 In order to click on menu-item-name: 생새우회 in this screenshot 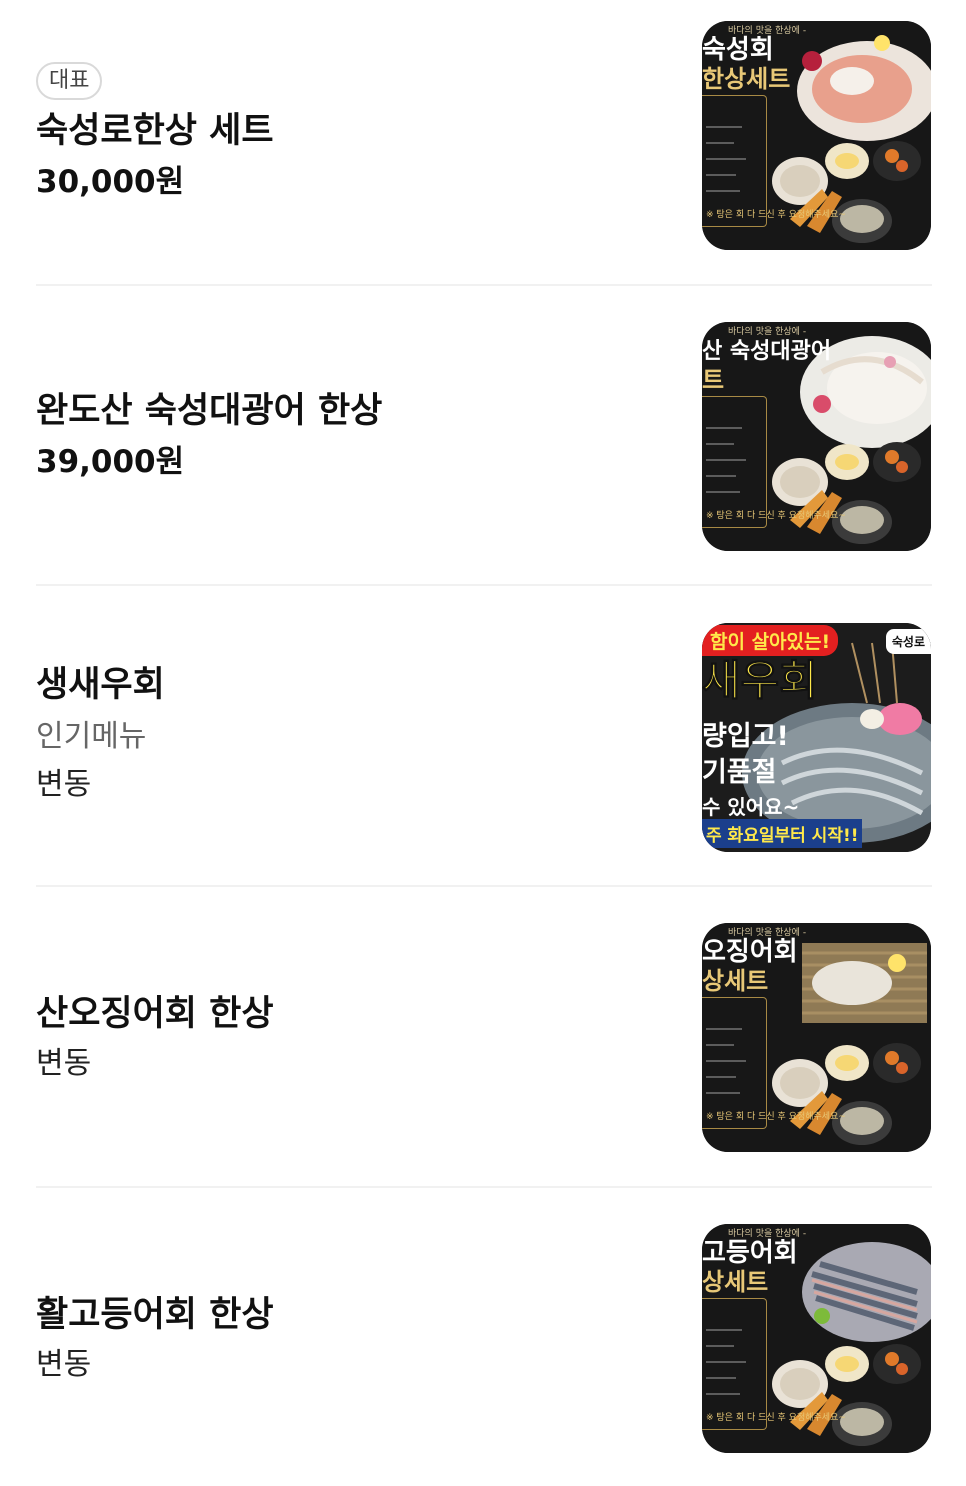, I will do `click(100, 685)`.